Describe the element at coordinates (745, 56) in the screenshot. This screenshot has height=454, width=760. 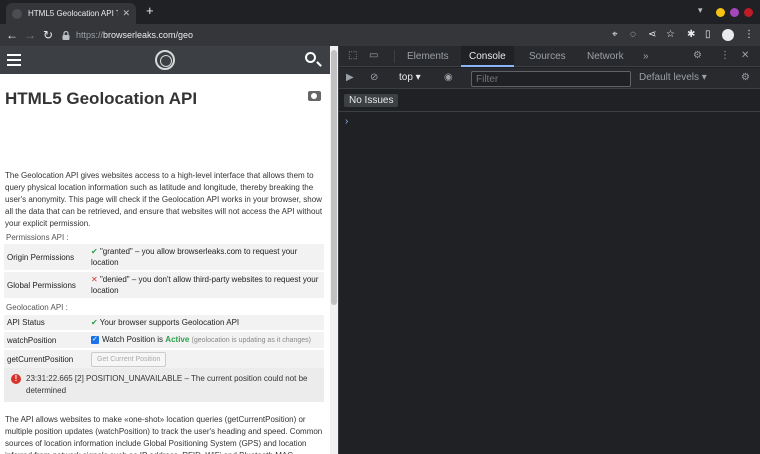
I see `close-devtools-icon: ✕` at that location.